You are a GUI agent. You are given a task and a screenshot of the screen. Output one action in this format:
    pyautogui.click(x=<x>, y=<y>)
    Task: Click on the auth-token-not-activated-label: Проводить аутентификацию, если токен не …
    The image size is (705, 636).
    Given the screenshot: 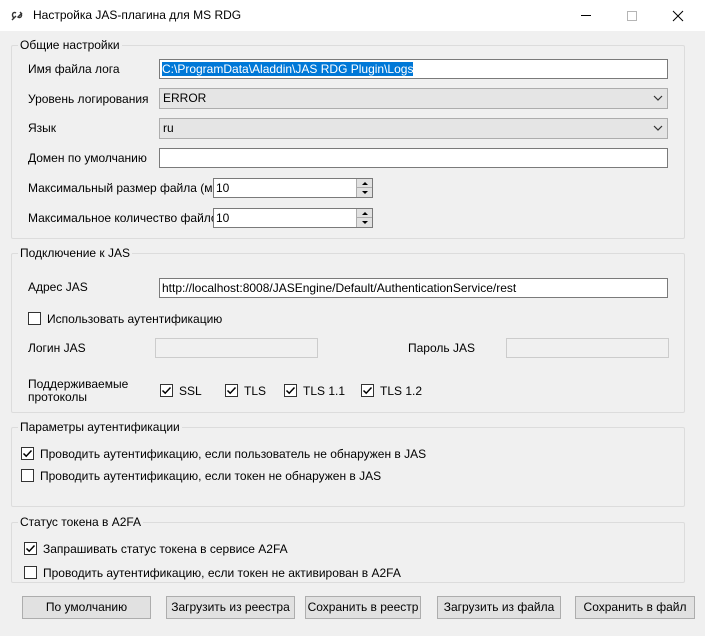 What is the action you would take?
    pyautogui.click(x=222, y=573)
    